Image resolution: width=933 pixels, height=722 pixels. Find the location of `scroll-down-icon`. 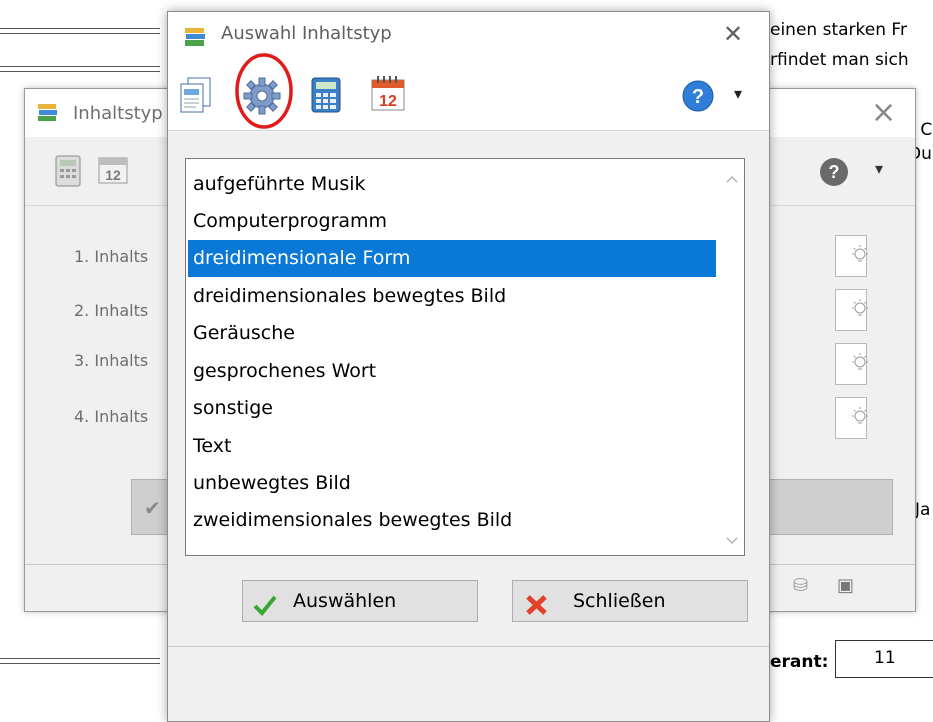

scroll-down-icon is located at coordinates (732, 538).